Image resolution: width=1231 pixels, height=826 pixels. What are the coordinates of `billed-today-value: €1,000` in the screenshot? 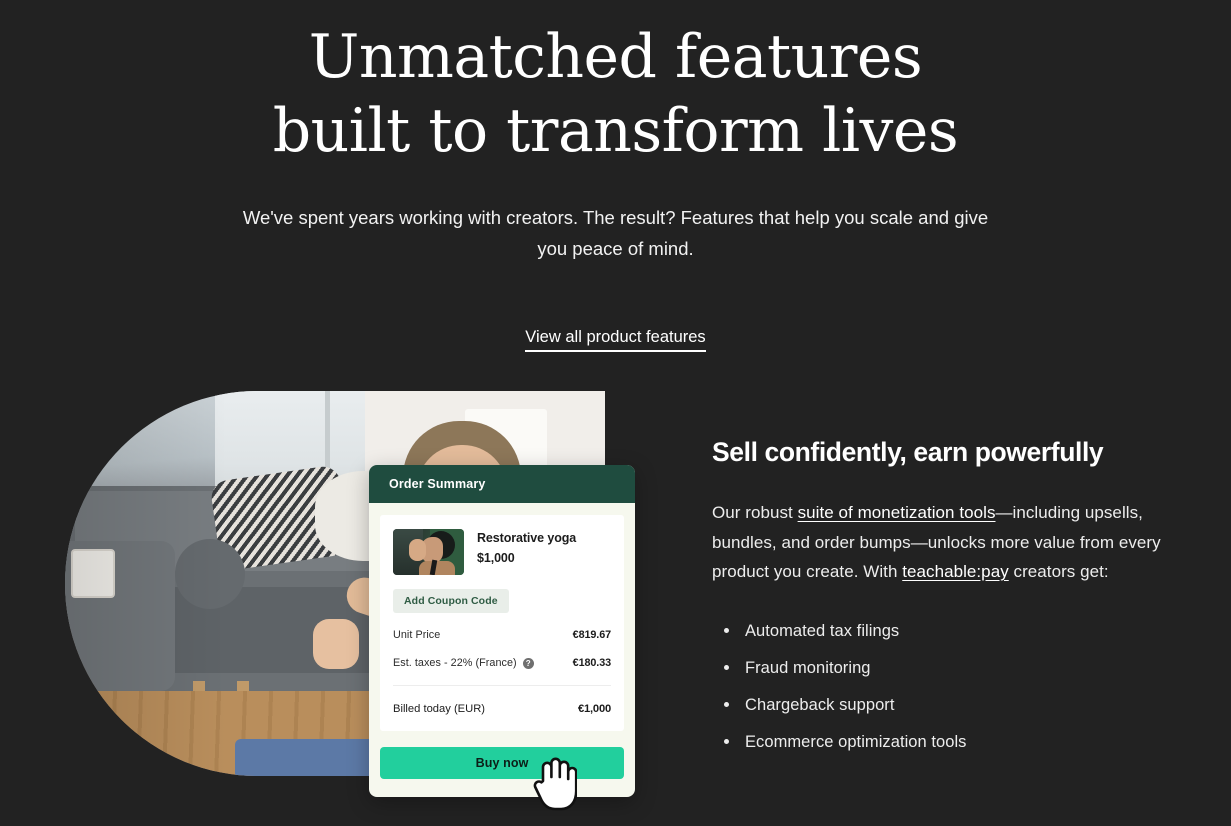 It's located at (594, 709).